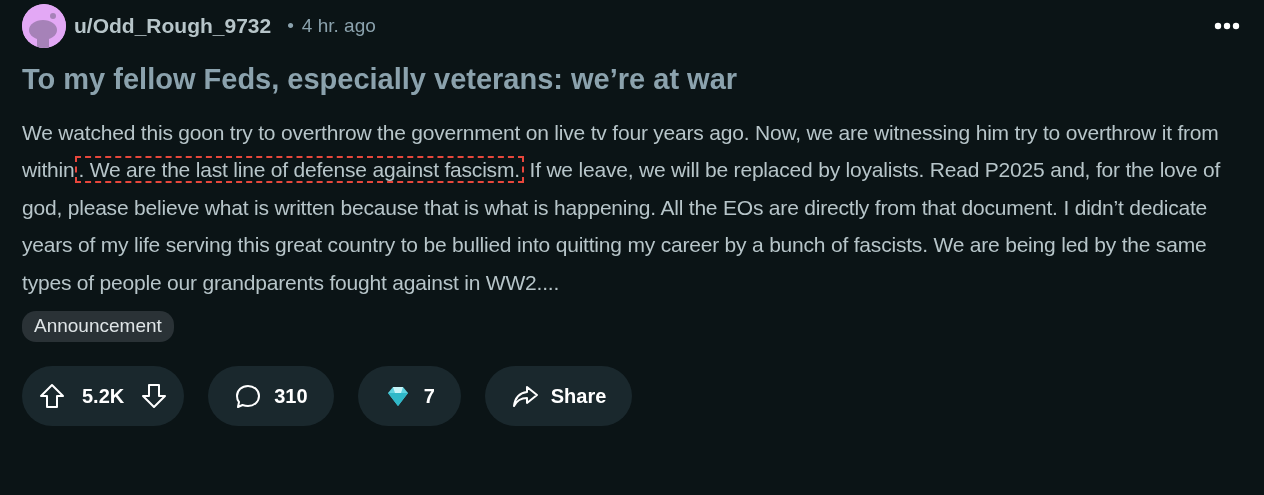 The image size is (1264, 495). I want to click on upvote-icon, so click(52, 395).